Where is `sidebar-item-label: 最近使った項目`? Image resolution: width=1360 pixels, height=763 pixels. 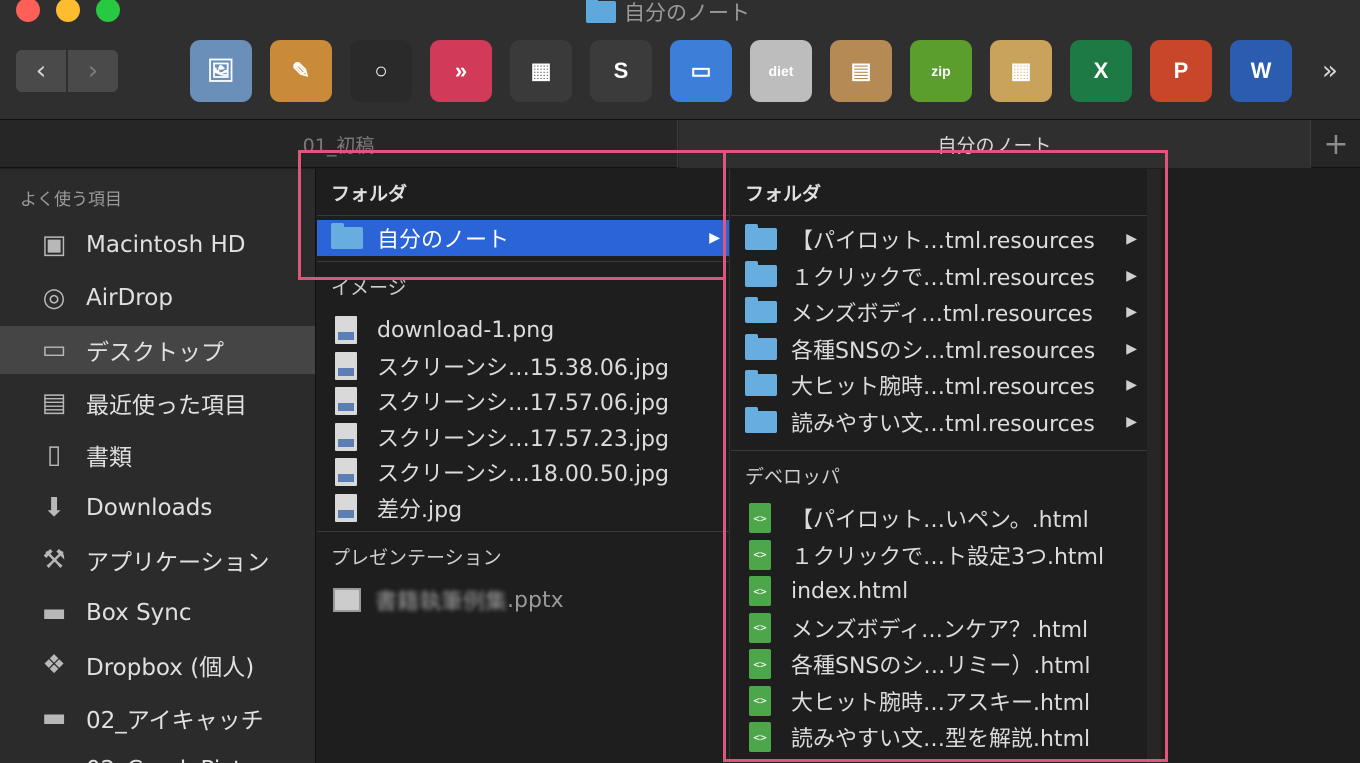
sidebar-item-label: 最近使った項目 is located at coordinates (166, 405).